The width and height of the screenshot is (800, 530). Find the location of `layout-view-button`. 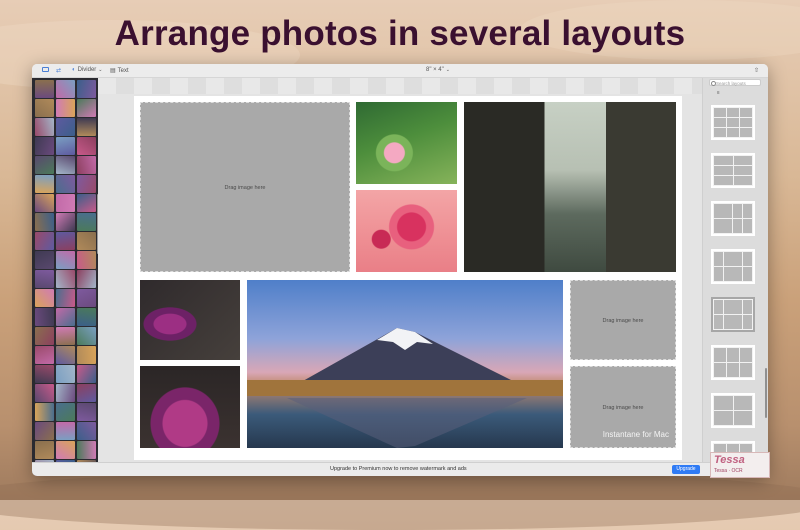

layout-view-button is located at coordinates (45, 69).